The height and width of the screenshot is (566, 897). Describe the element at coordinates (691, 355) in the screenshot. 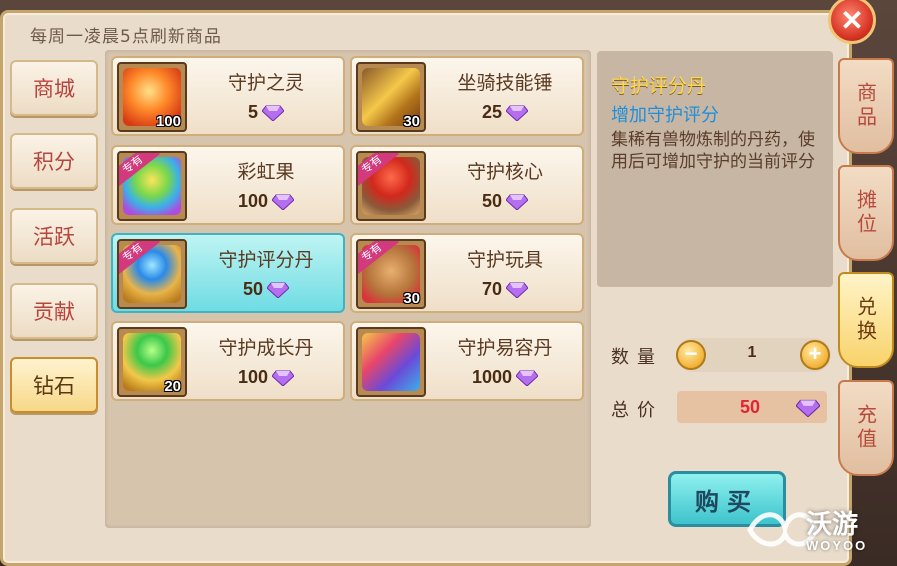

I see `decrease-quantity-button: −` at that location.